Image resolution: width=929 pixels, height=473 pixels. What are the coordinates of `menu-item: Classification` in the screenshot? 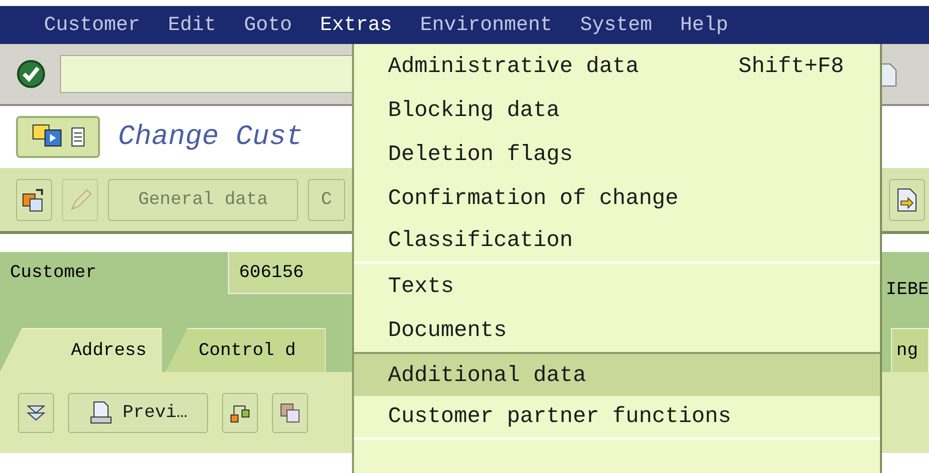 It's located at (617, 242).